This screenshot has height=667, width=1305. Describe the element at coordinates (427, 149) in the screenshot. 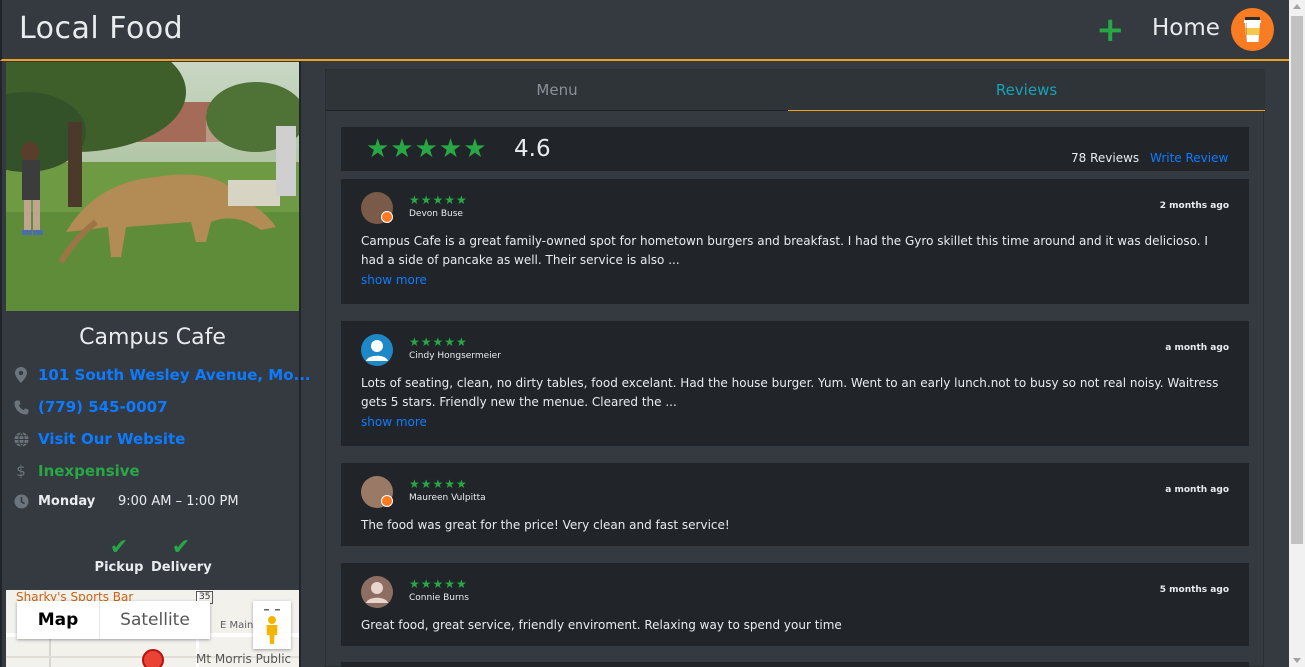

I see `overall-rating-stars: ★★★★★` at that location.